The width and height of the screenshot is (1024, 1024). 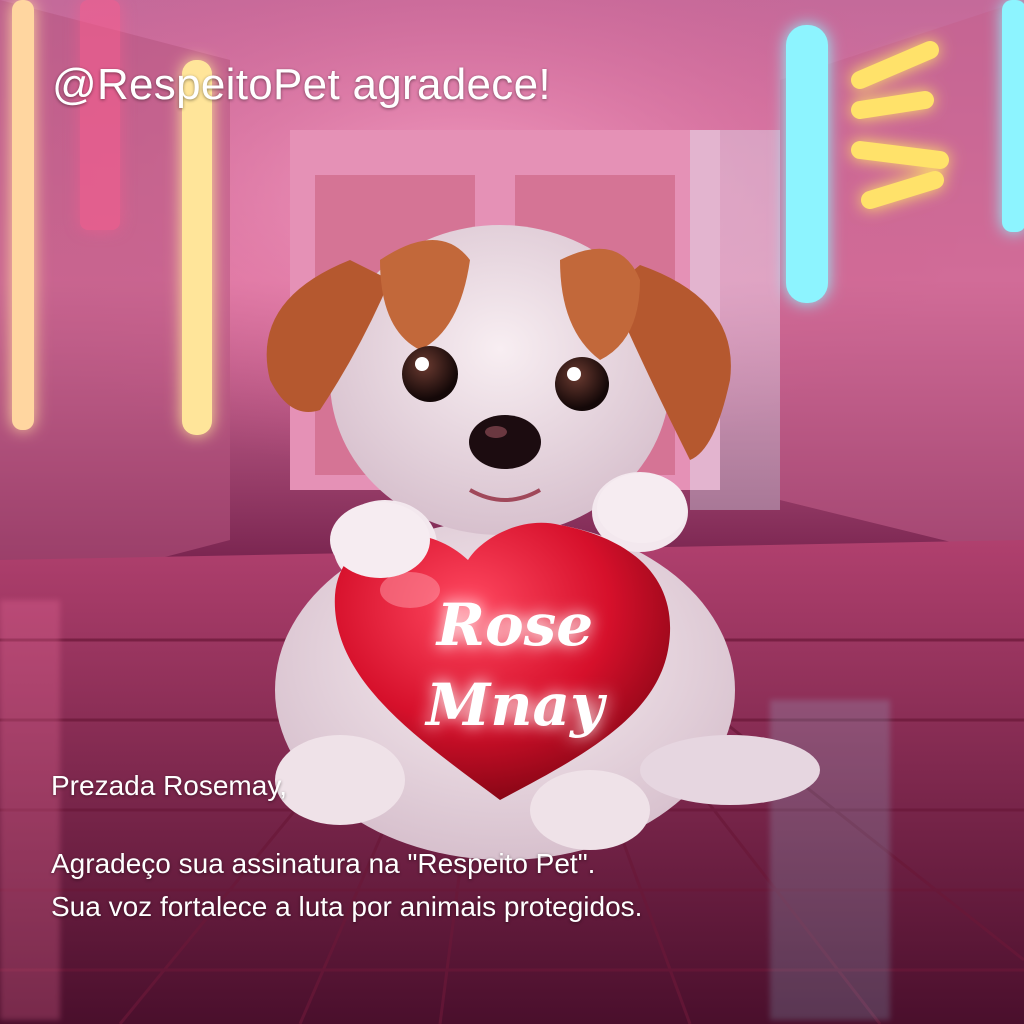 I want to click on greeting-text: Prezada Rosemay,, so click(x=169, y=785).